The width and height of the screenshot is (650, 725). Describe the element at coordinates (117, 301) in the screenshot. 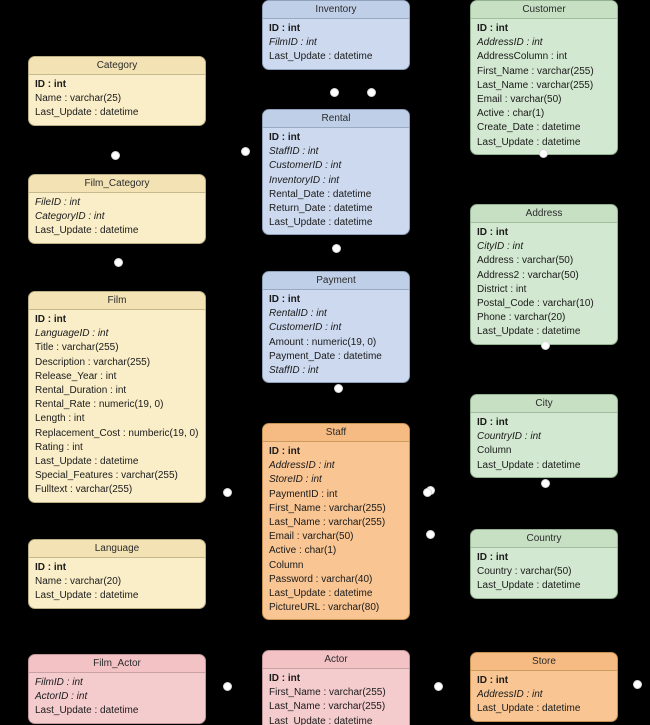

I see `entity-title: Film` at that location.